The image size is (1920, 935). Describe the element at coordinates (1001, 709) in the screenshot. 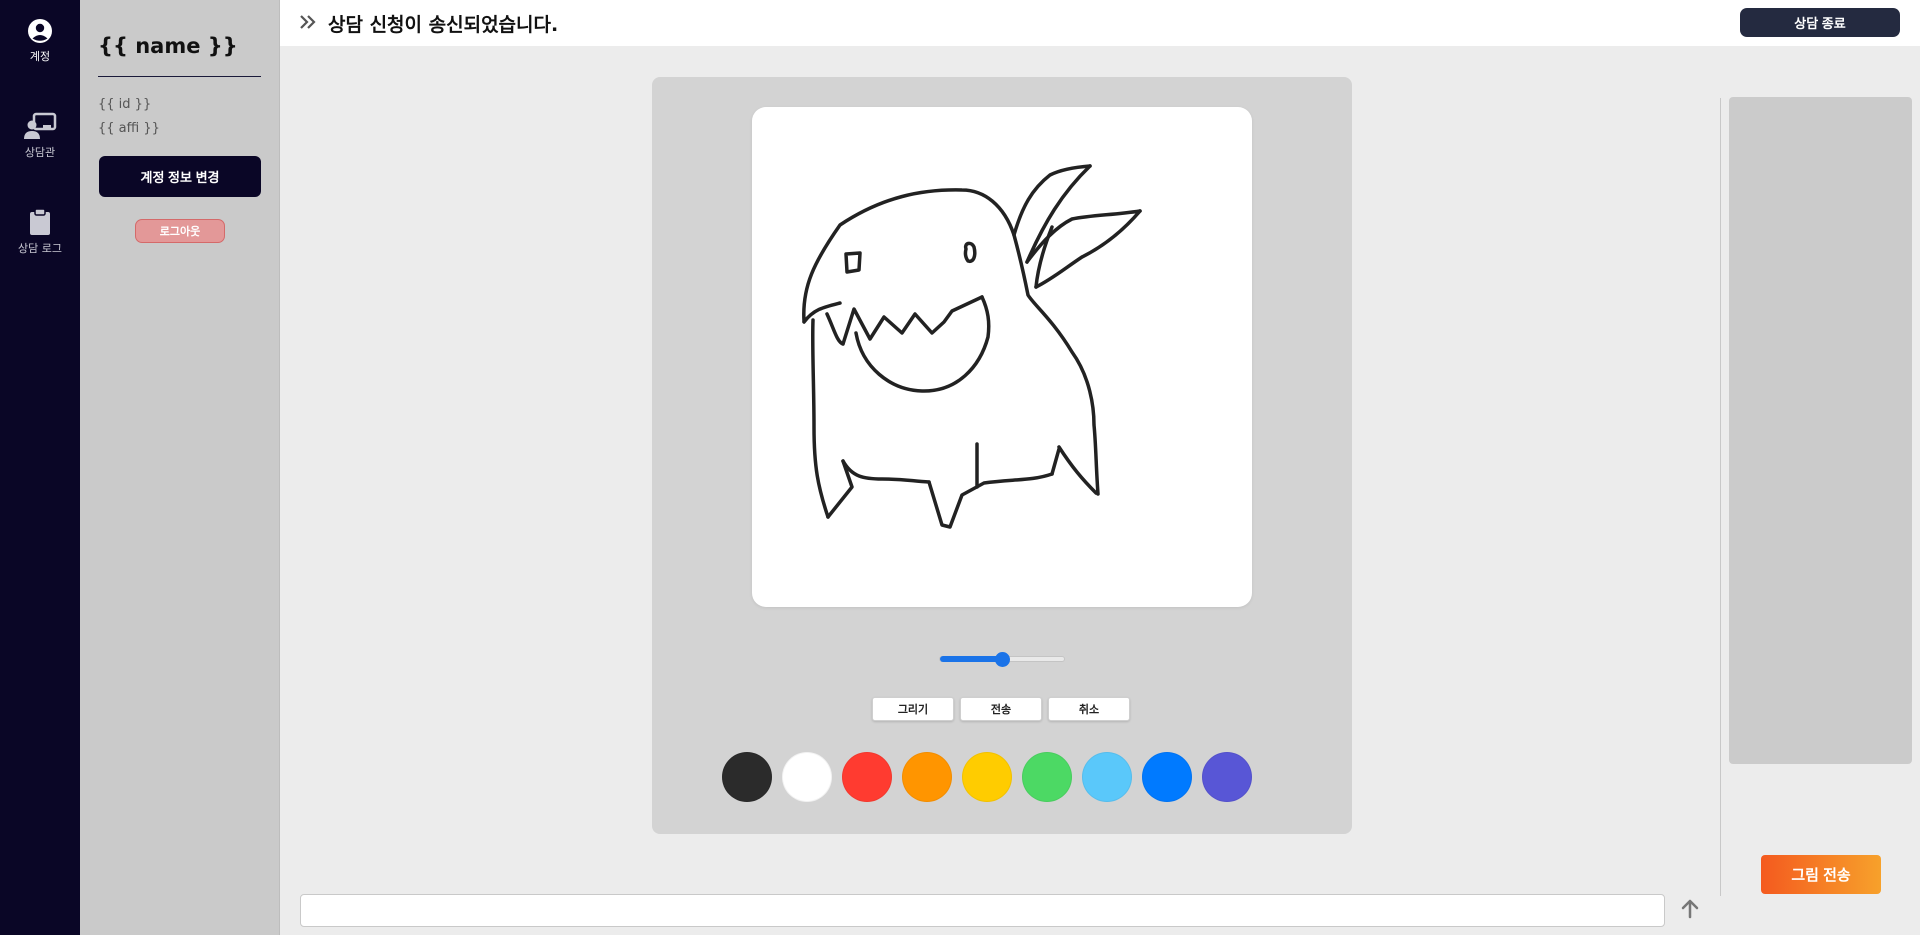

I see `send-button: 전송` at that location.